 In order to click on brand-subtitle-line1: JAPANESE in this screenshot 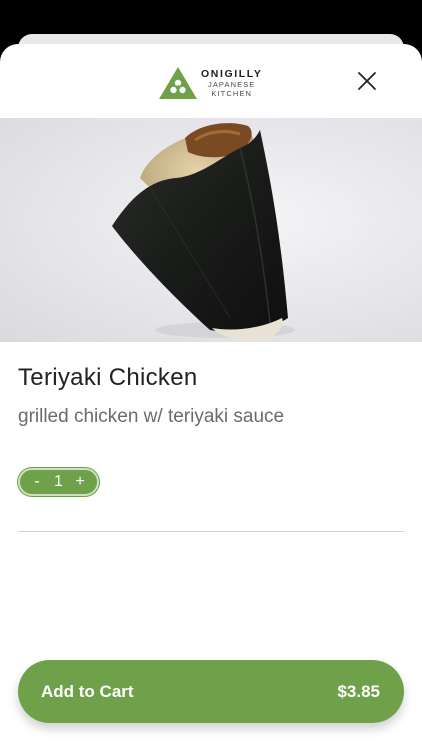, I will do `click(231, 84)`.